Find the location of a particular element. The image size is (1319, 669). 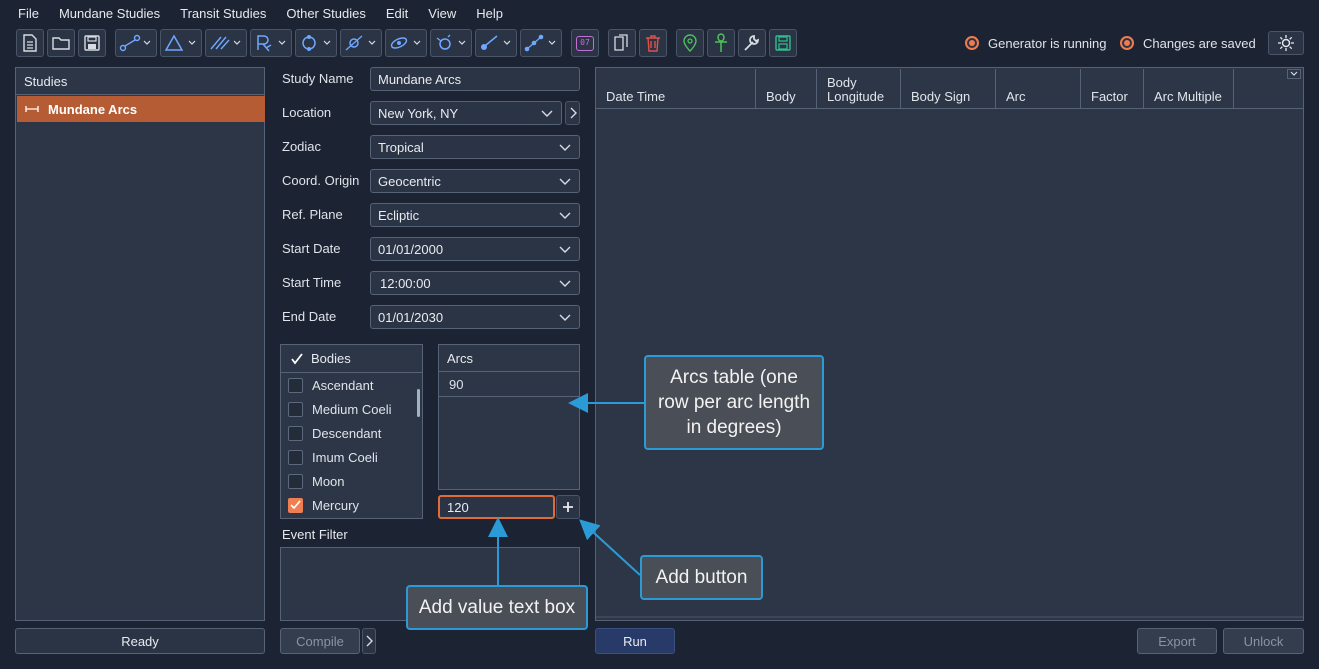

cycle-dropdown-button is located at coordinates (316, 43).